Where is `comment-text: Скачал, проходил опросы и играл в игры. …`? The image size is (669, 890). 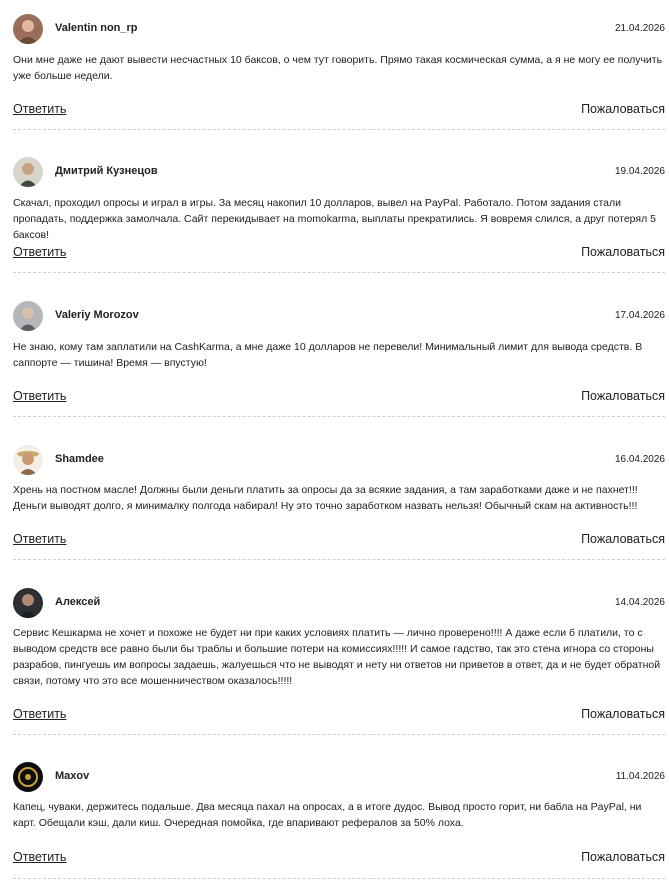
comment-text: Скачал, проходил опросы и играл в игры. … is located at coordinates (334, 219).